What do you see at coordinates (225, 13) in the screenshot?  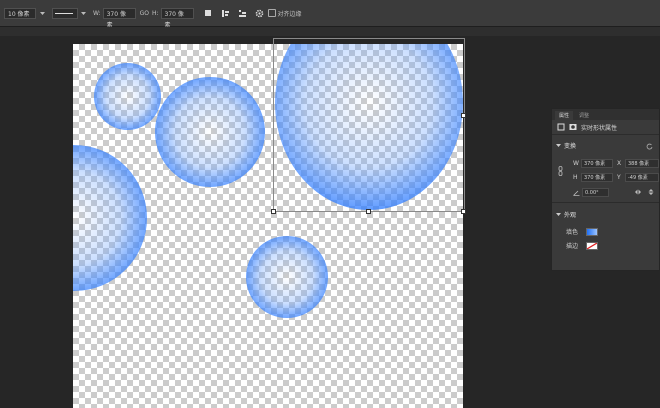 I see `path-alignment-icon` at bounding box center [225, 13].